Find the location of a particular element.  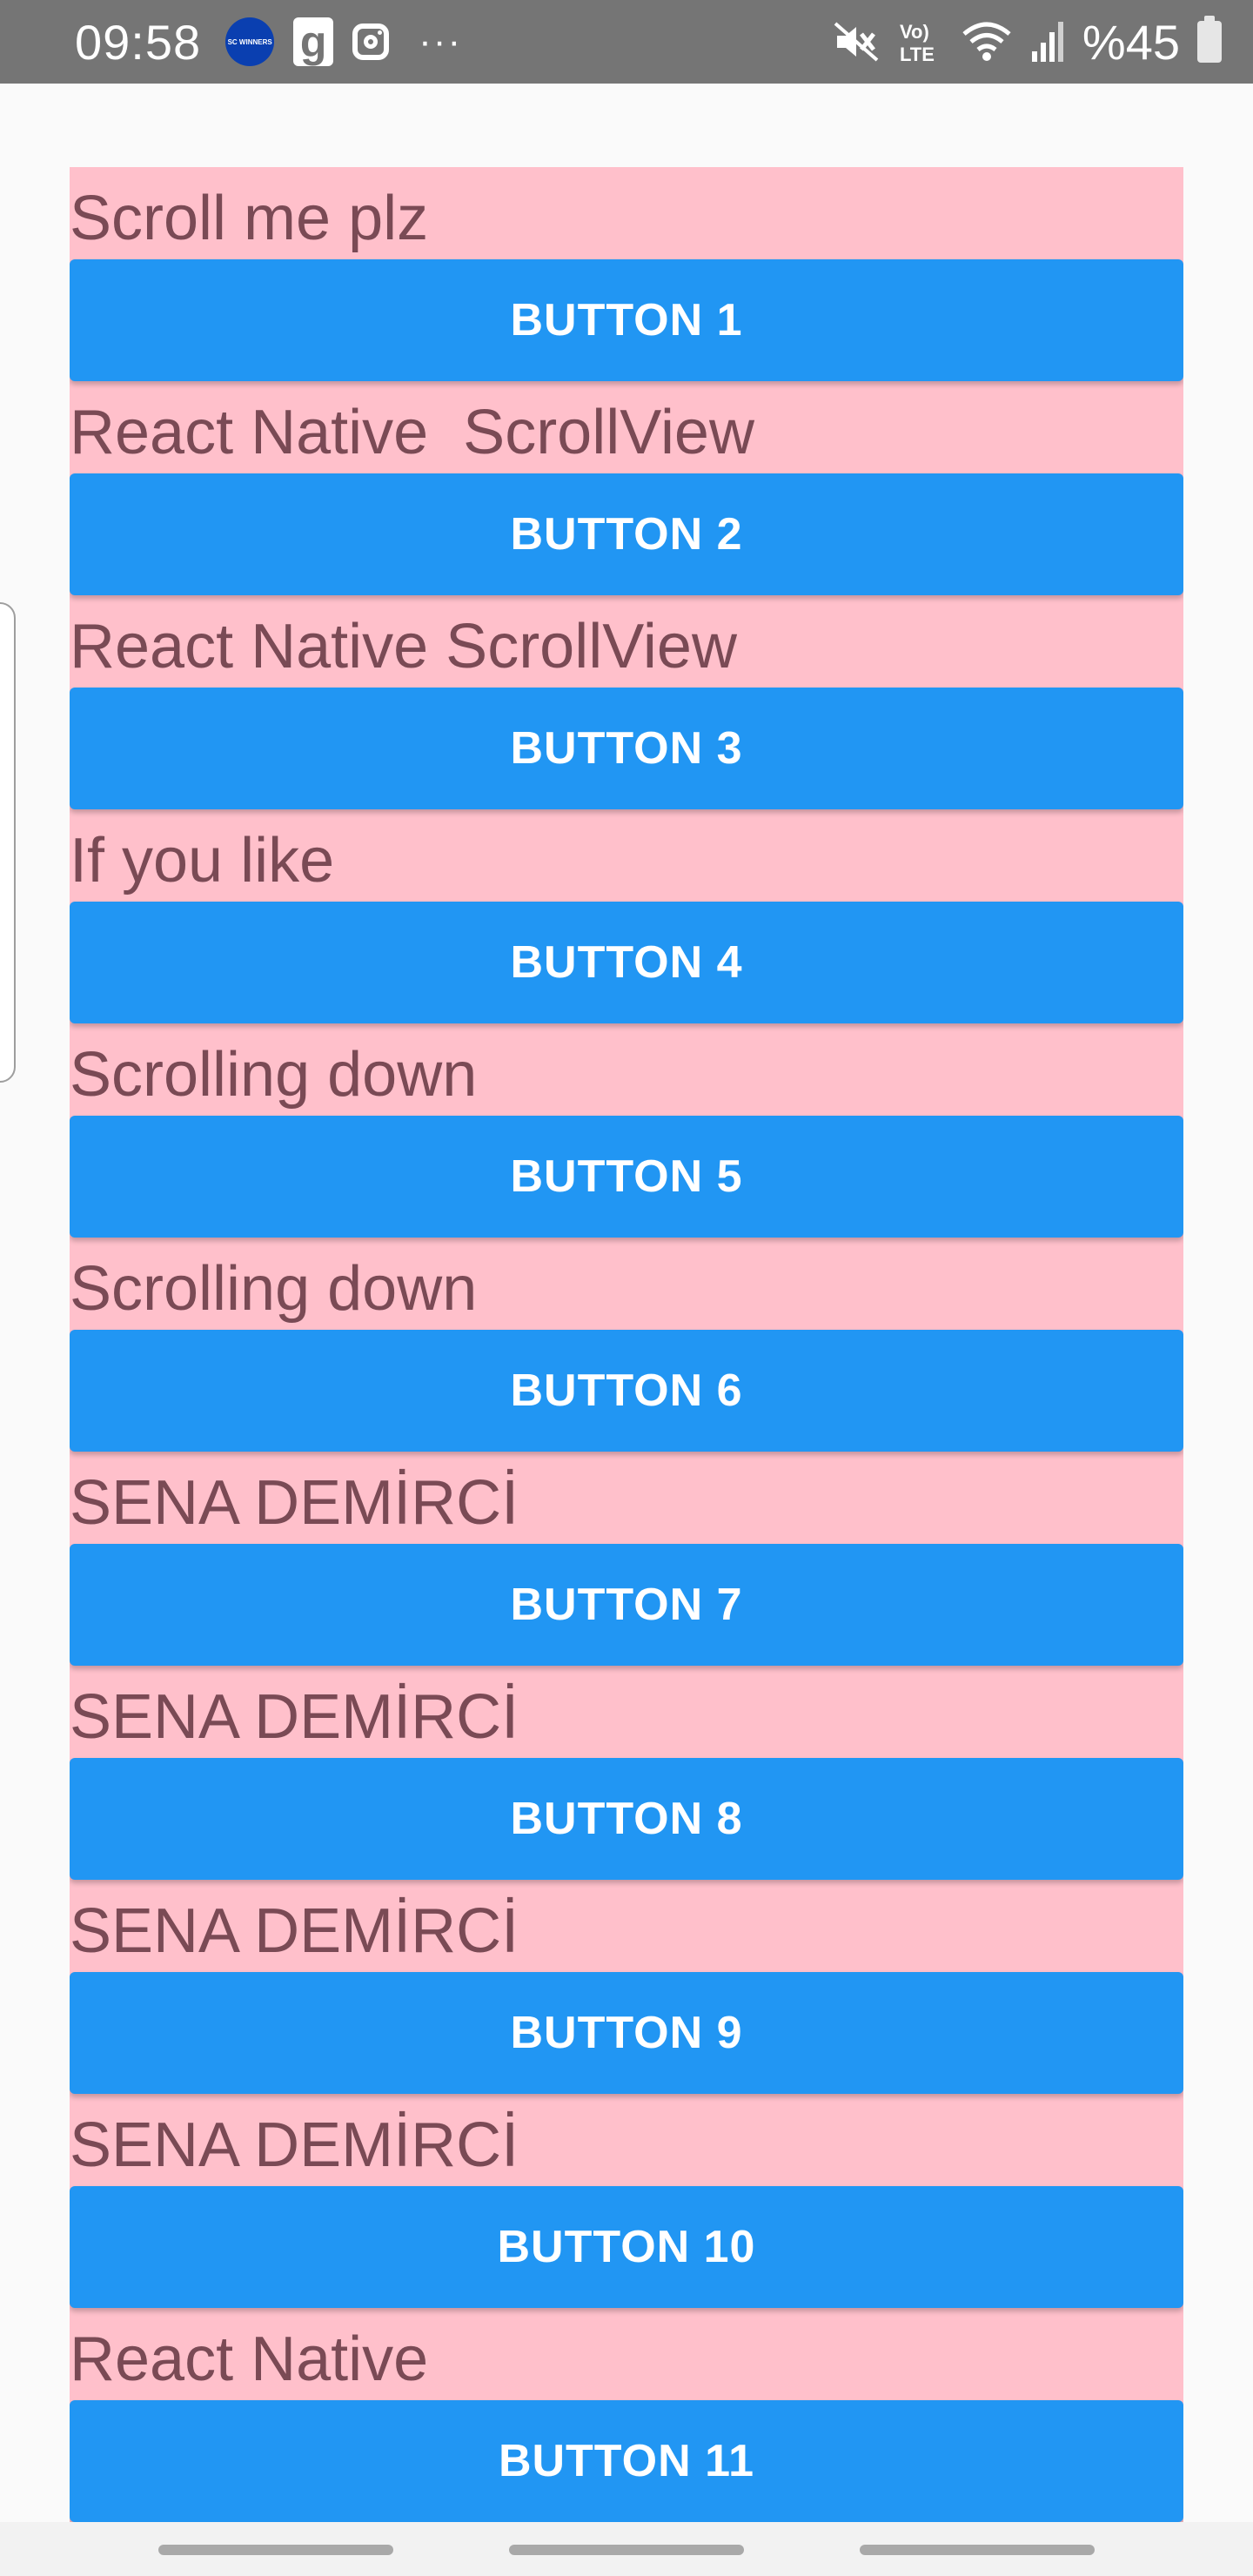

scroll-item: Scrolling down BUTTON 6 is located at coordinates (626, 1345).